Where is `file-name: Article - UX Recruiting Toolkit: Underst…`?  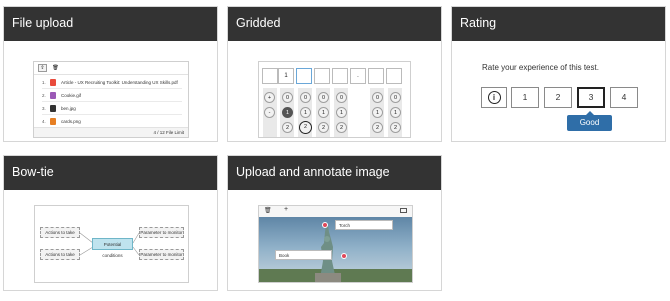 file-name: Article - UX Recruiting Toolkit: Underst… is located at coordinates (119, 82).